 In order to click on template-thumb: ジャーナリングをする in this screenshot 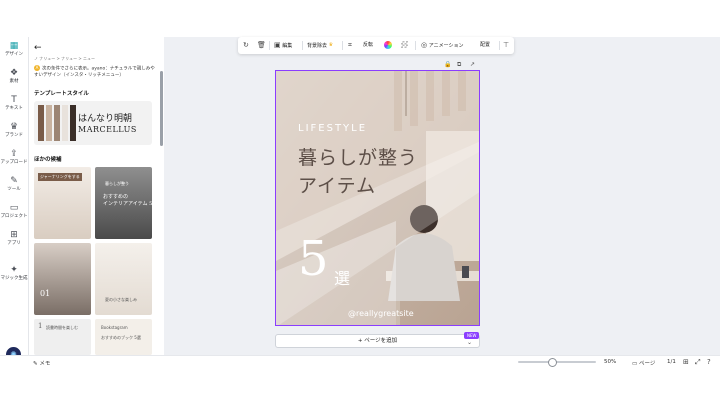, I will do `click(62, 203)`.